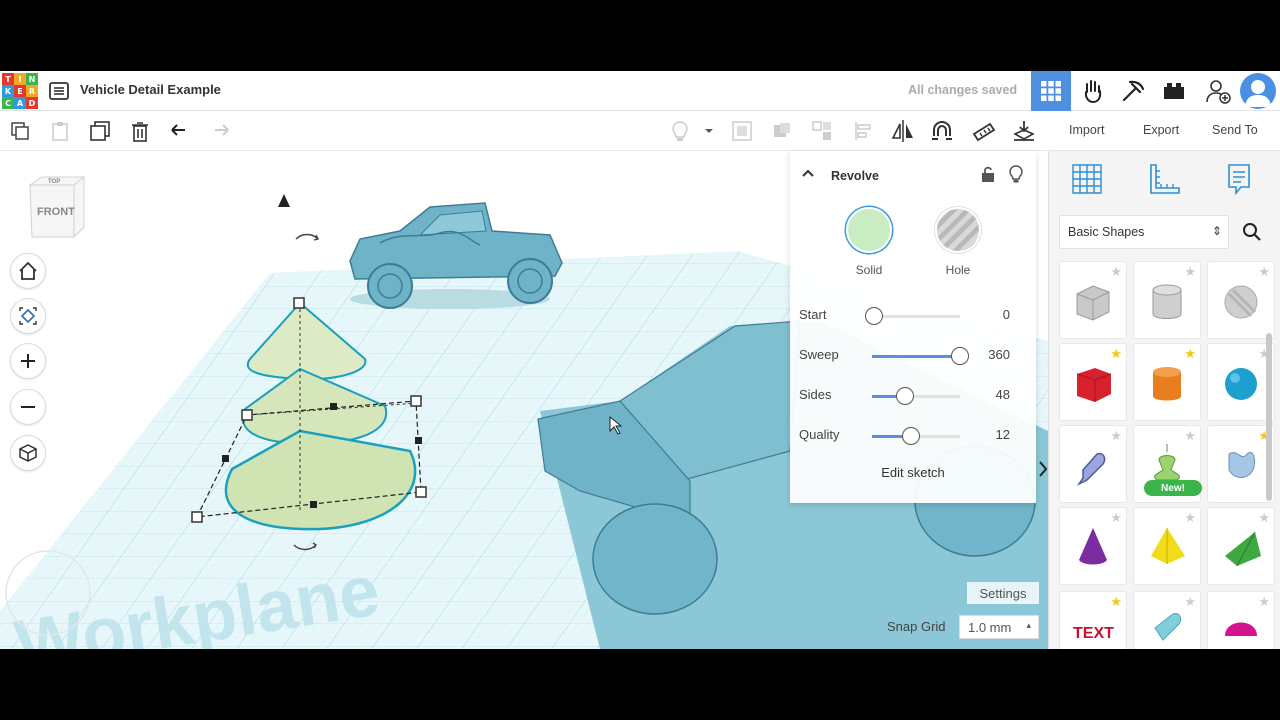 Image resolution: width=1280 pixels, height=720 pixels. What do you see at coordinates (1241, 300) in the screenshot?
I see `shape-tile-sphere-hole: ★` at bounding box center [1241, 300].